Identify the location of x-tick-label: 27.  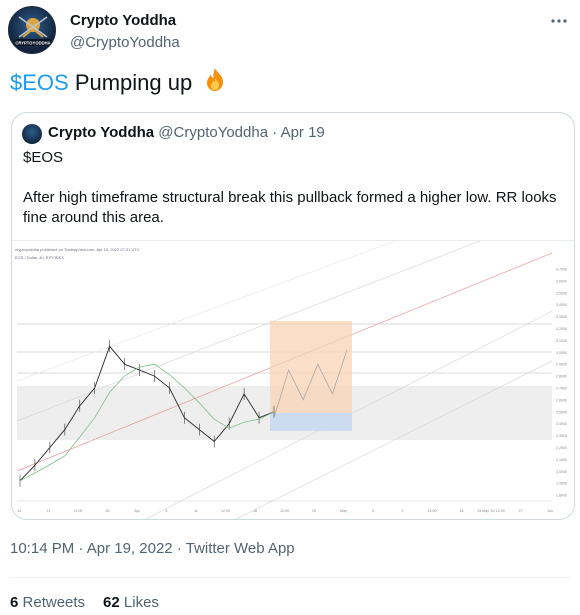
(521, 511).